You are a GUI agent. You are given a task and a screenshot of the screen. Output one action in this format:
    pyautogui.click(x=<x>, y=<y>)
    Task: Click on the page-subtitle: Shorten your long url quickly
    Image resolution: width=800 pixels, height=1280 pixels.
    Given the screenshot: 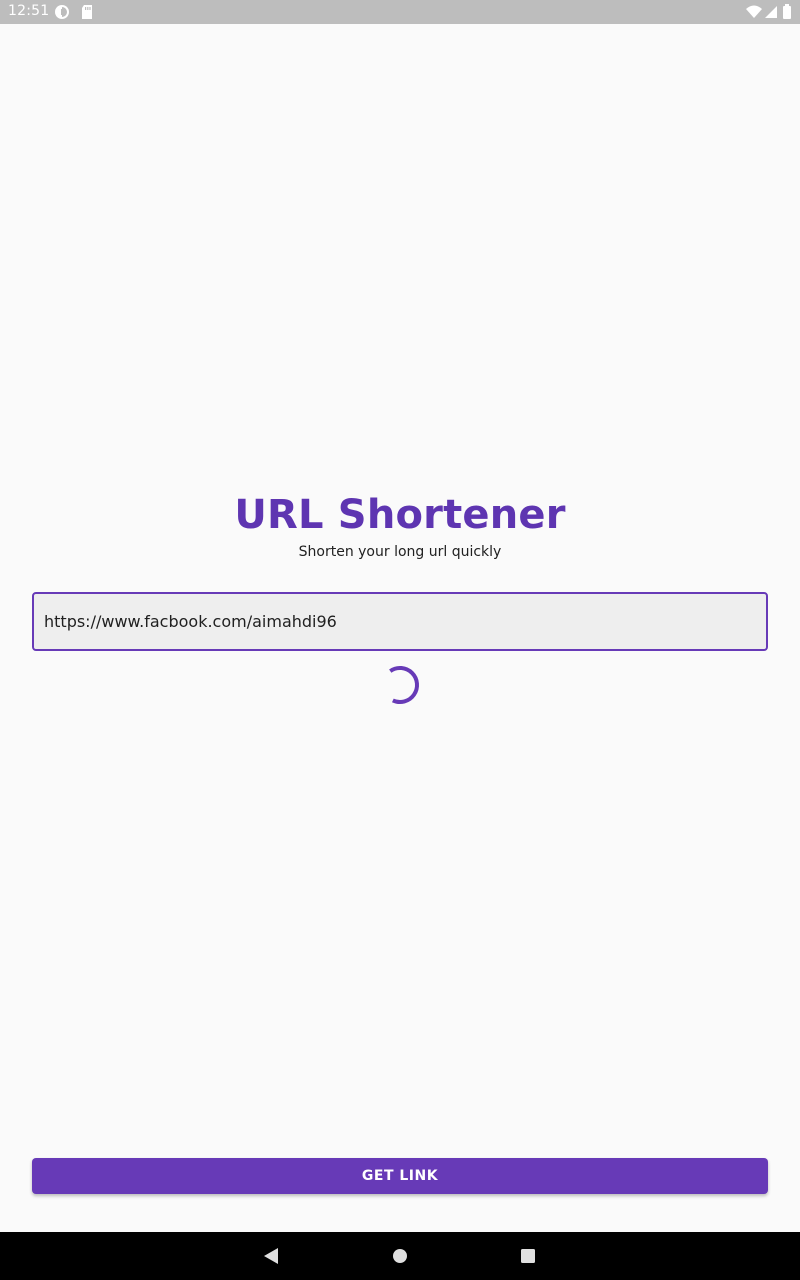 What is the action you would take?
    pyautogui.click(x=400, y=552)
    